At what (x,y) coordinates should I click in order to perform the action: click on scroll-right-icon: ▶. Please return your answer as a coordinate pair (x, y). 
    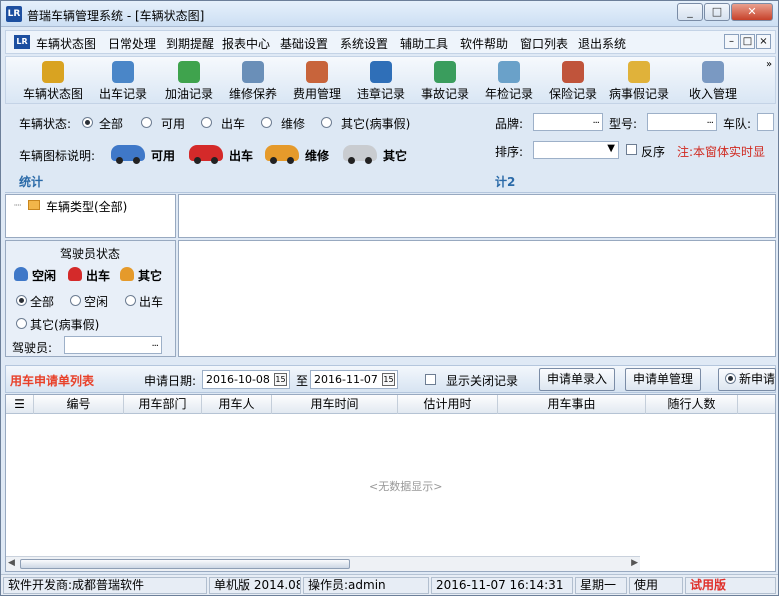
    Looking at the image, I should click on (634, 563).